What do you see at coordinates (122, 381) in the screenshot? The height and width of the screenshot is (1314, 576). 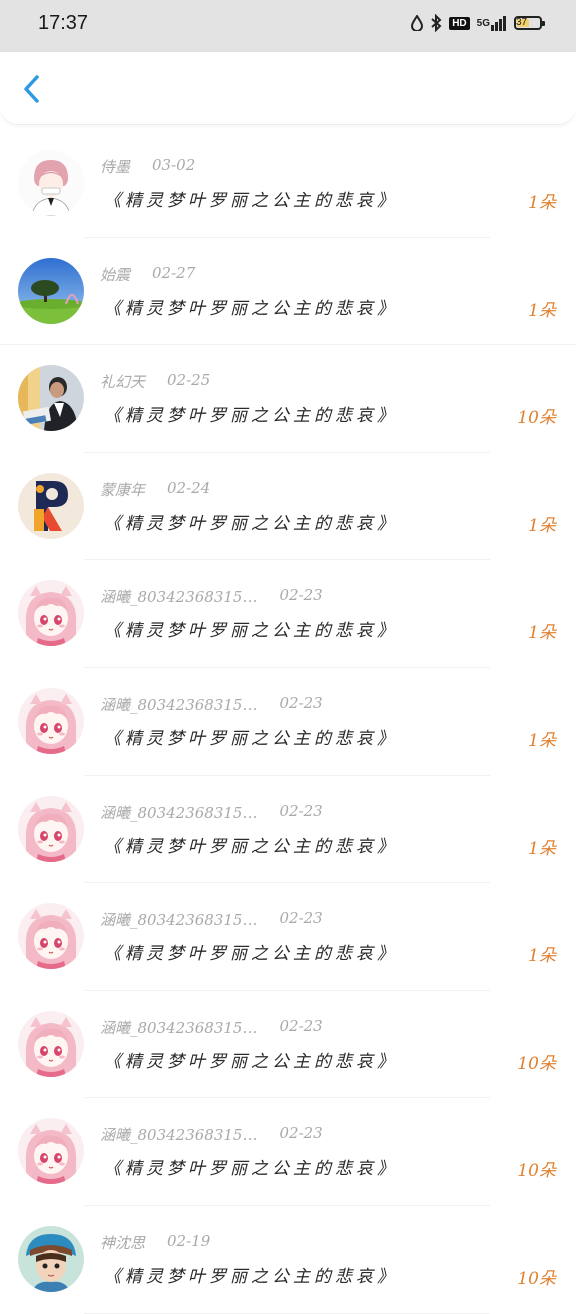 I see `username: 礼幻天` at bounding box center [122, 381].